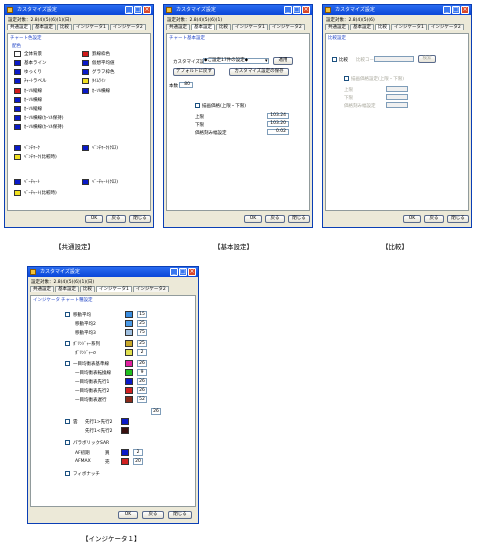 The height and width of the screenshot is (545, 480). I want to click on chevron-down-icon: ▾, so click(266, 61).